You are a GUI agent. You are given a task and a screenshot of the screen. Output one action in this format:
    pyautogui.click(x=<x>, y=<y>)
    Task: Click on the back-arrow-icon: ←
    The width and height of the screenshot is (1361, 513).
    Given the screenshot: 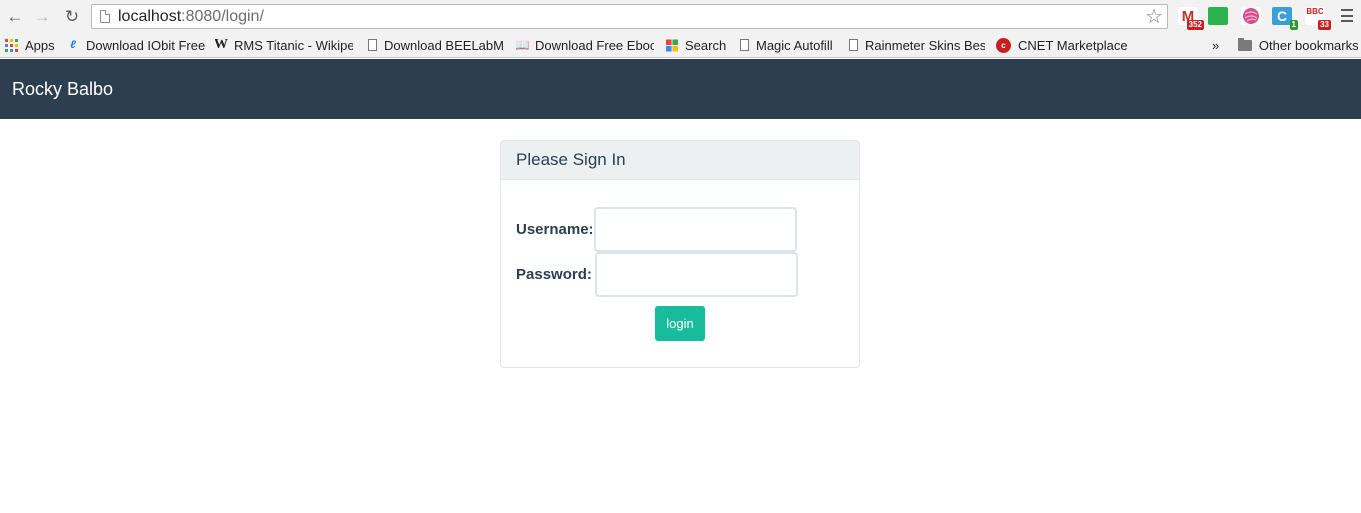 What is the action you would take?
    pyautogui.click(x=15, y=16)
    